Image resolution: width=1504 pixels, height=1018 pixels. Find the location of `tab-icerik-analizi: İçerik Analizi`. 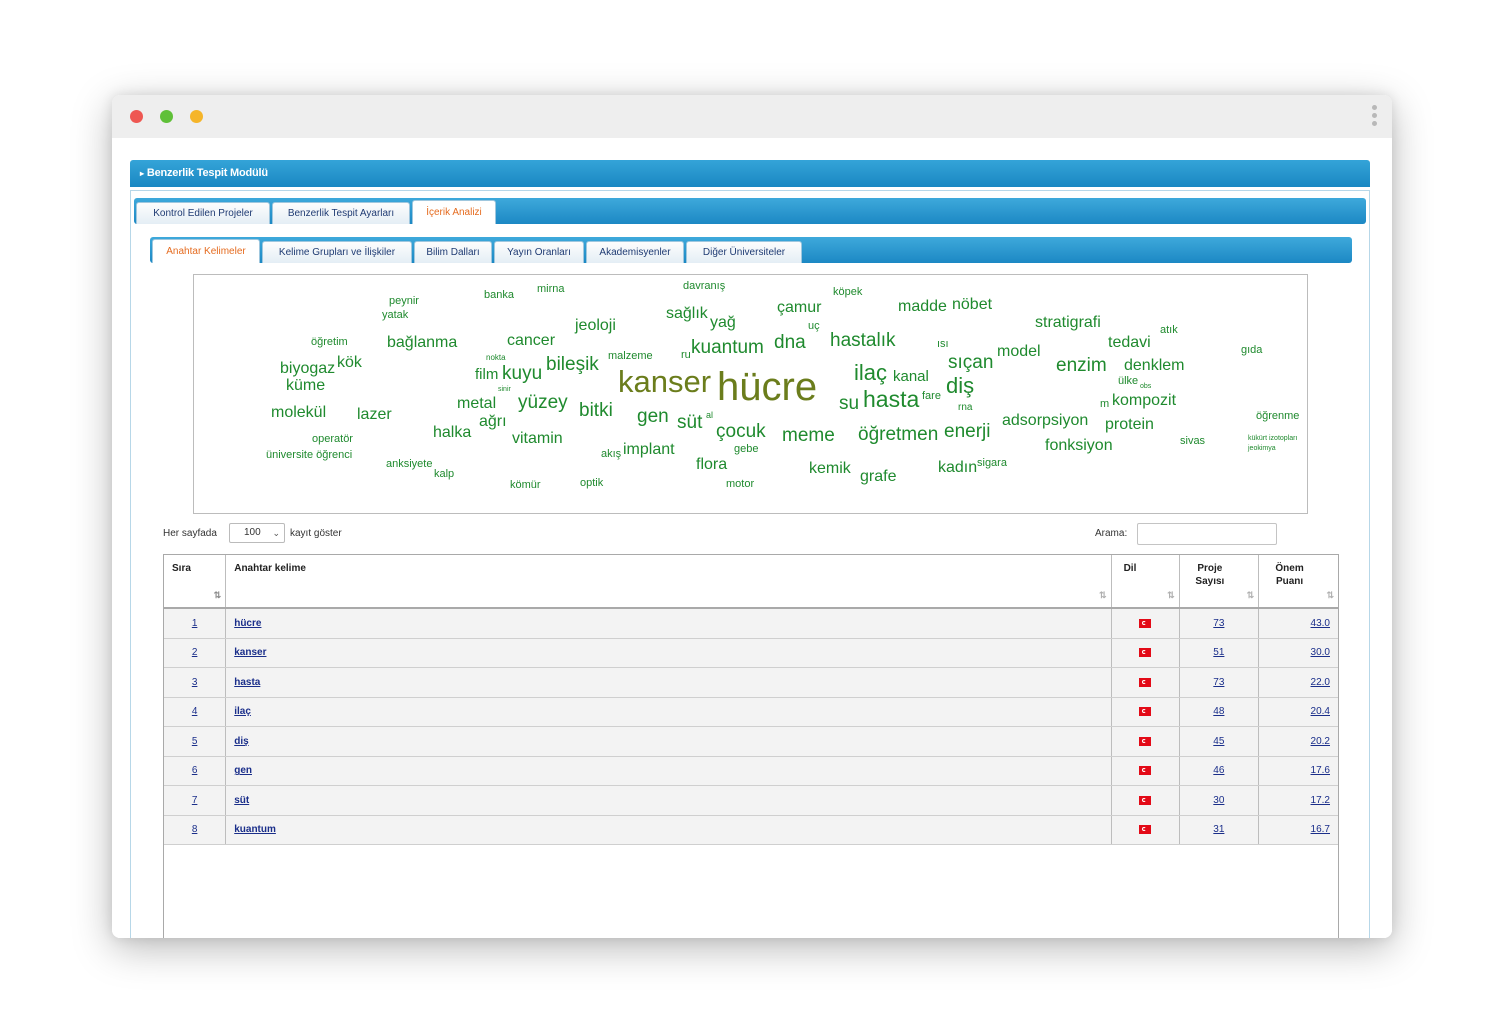

tab-icerik-analizi: İçerik Analizi is located at coordinates (454, 212).